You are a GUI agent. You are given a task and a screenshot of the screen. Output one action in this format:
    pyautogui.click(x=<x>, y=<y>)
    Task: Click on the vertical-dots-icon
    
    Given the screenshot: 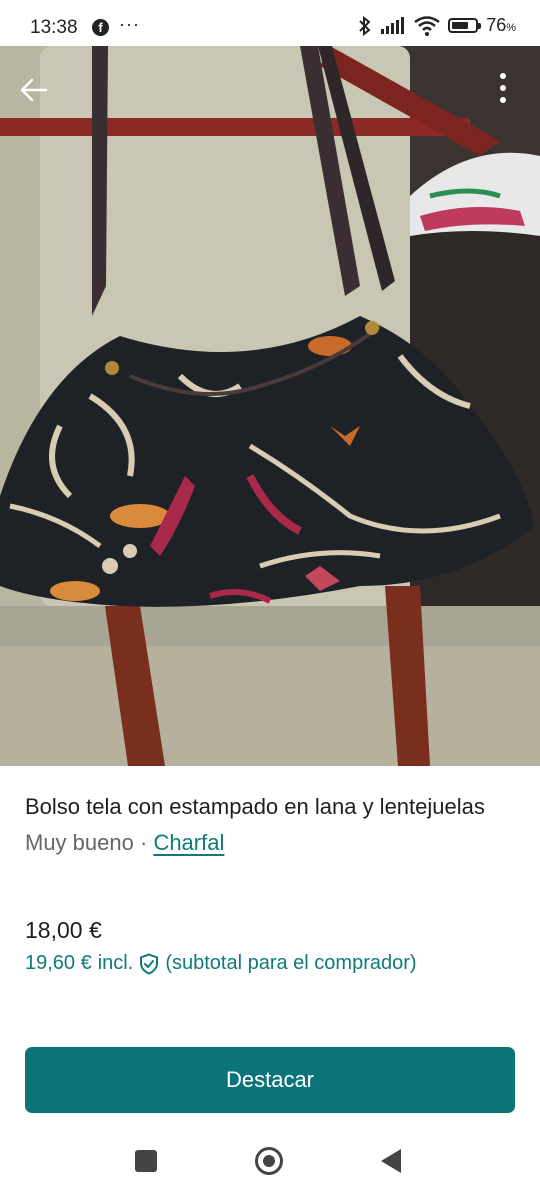 What is the action you would take?
    pyautogui.click(x=503, y=88)
    